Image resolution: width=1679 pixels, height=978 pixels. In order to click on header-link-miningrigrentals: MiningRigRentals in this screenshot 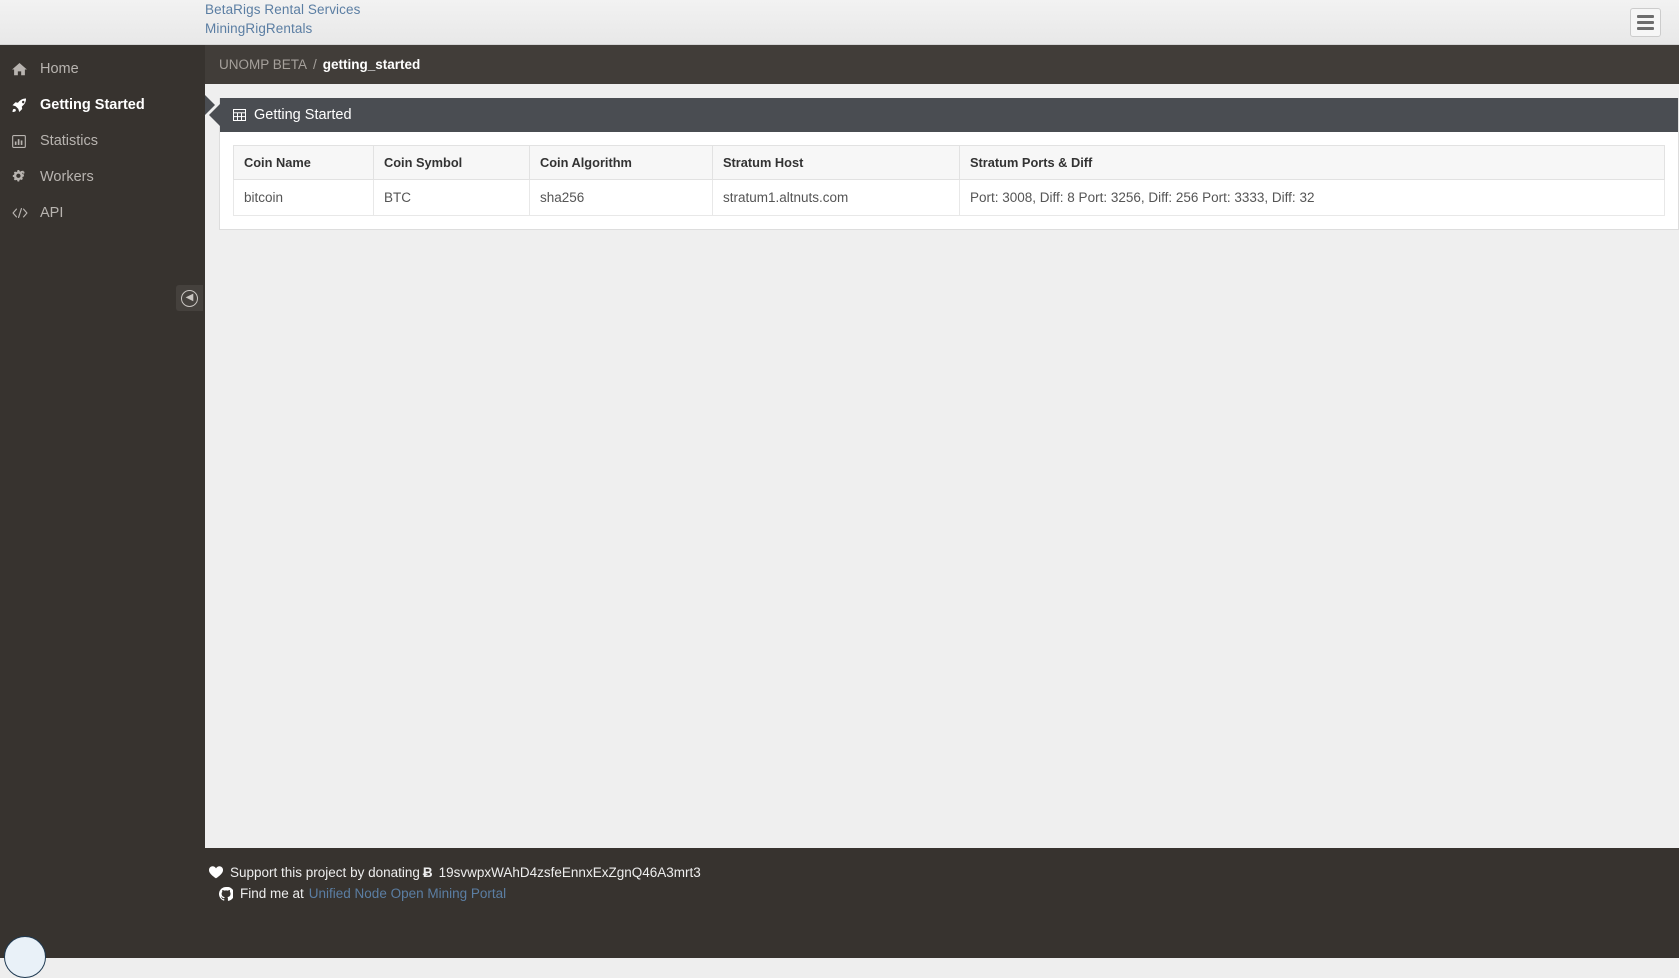, I will do `click(282, 29)`.